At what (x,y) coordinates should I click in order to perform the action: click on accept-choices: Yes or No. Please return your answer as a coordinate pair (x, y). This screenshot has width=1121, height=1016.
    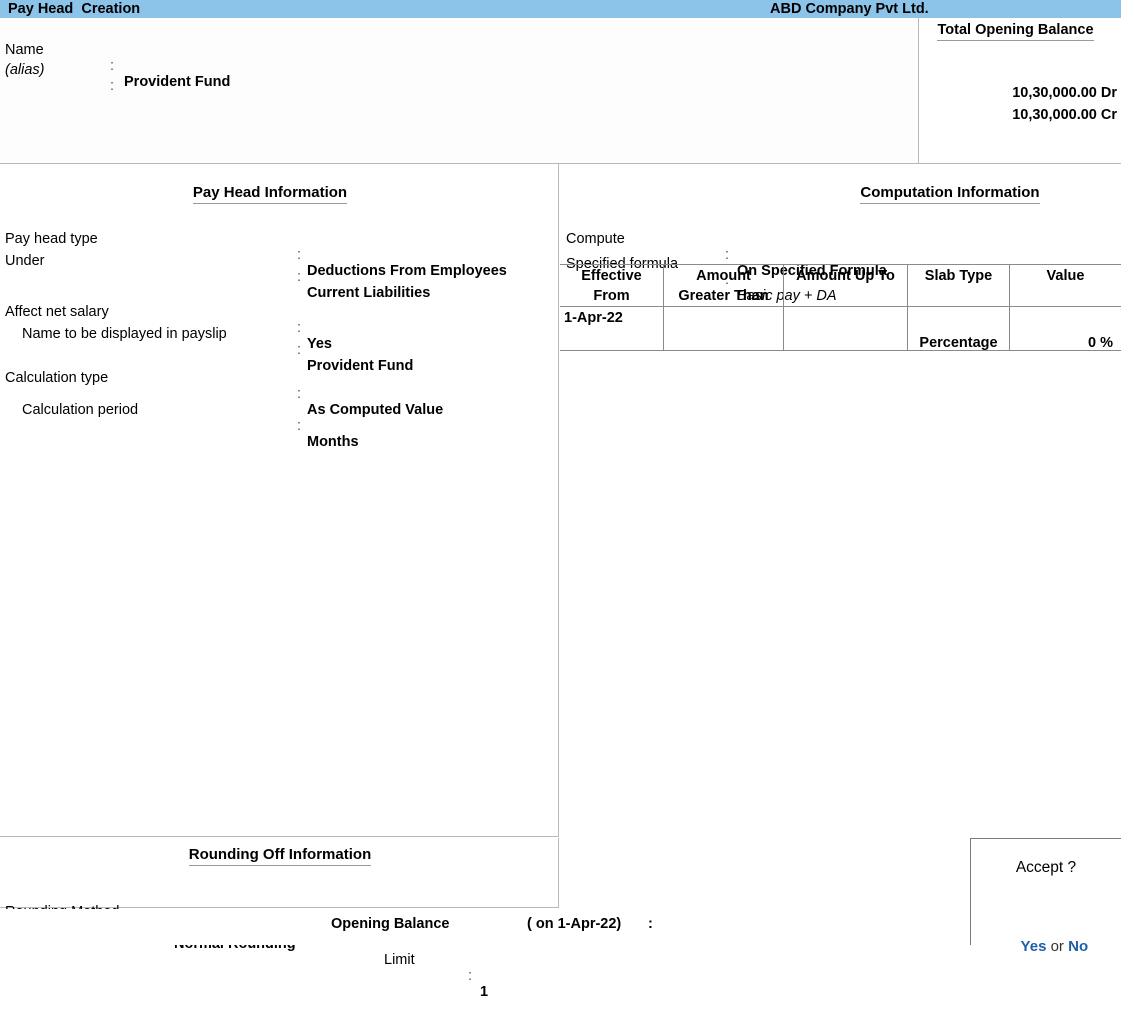
    Looking at the image, I should click on (1046, 946).